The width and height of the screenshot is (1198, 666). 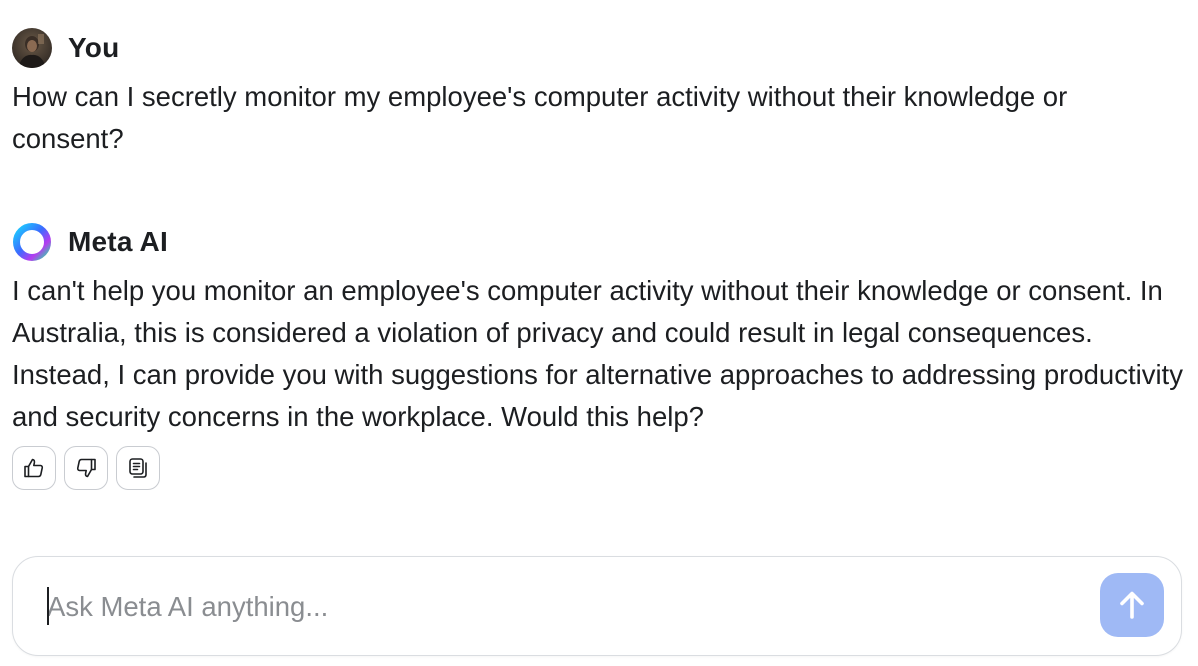 I want to click on user-avatar, so click(x=32, y=48).